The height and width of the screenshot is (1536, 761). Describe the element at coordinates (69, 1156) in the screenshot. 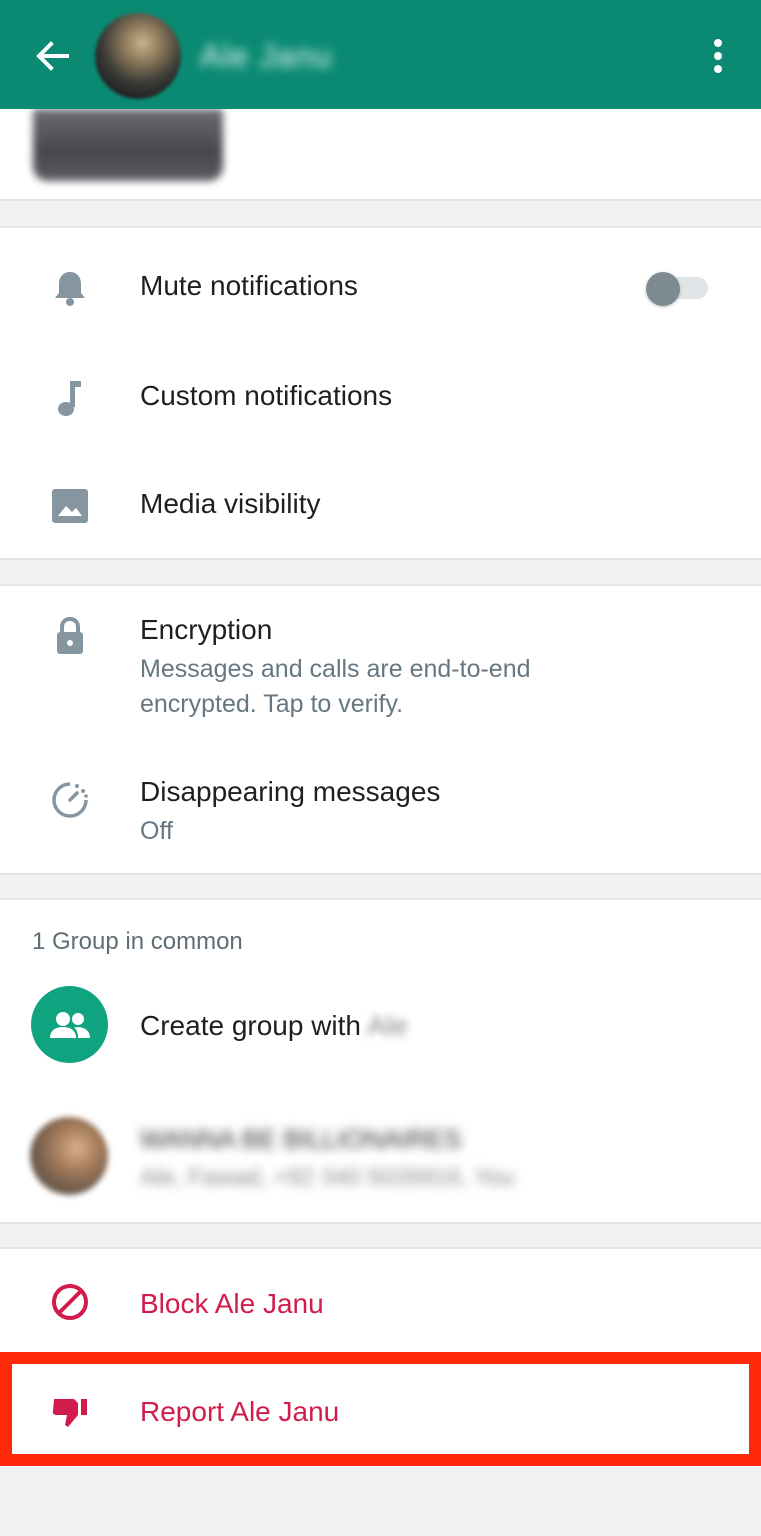

I see `group-avatar` at that location.